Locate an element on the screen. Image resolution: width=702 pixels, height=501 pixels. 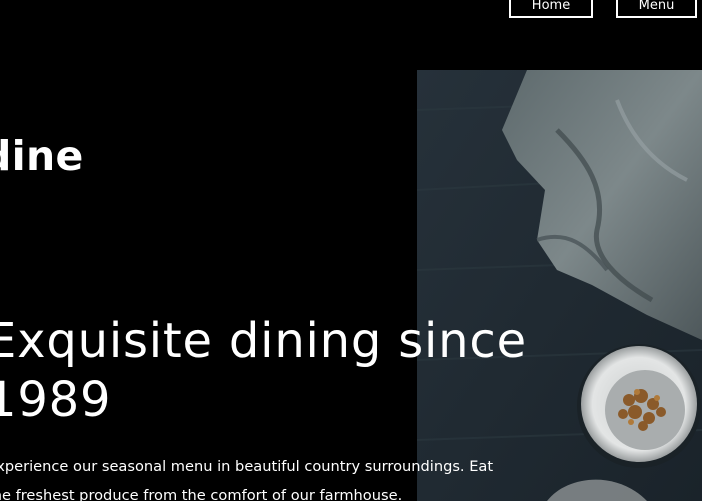
hero-headline-line-1: Exquisite dining since is located at coordinates (263, 341).